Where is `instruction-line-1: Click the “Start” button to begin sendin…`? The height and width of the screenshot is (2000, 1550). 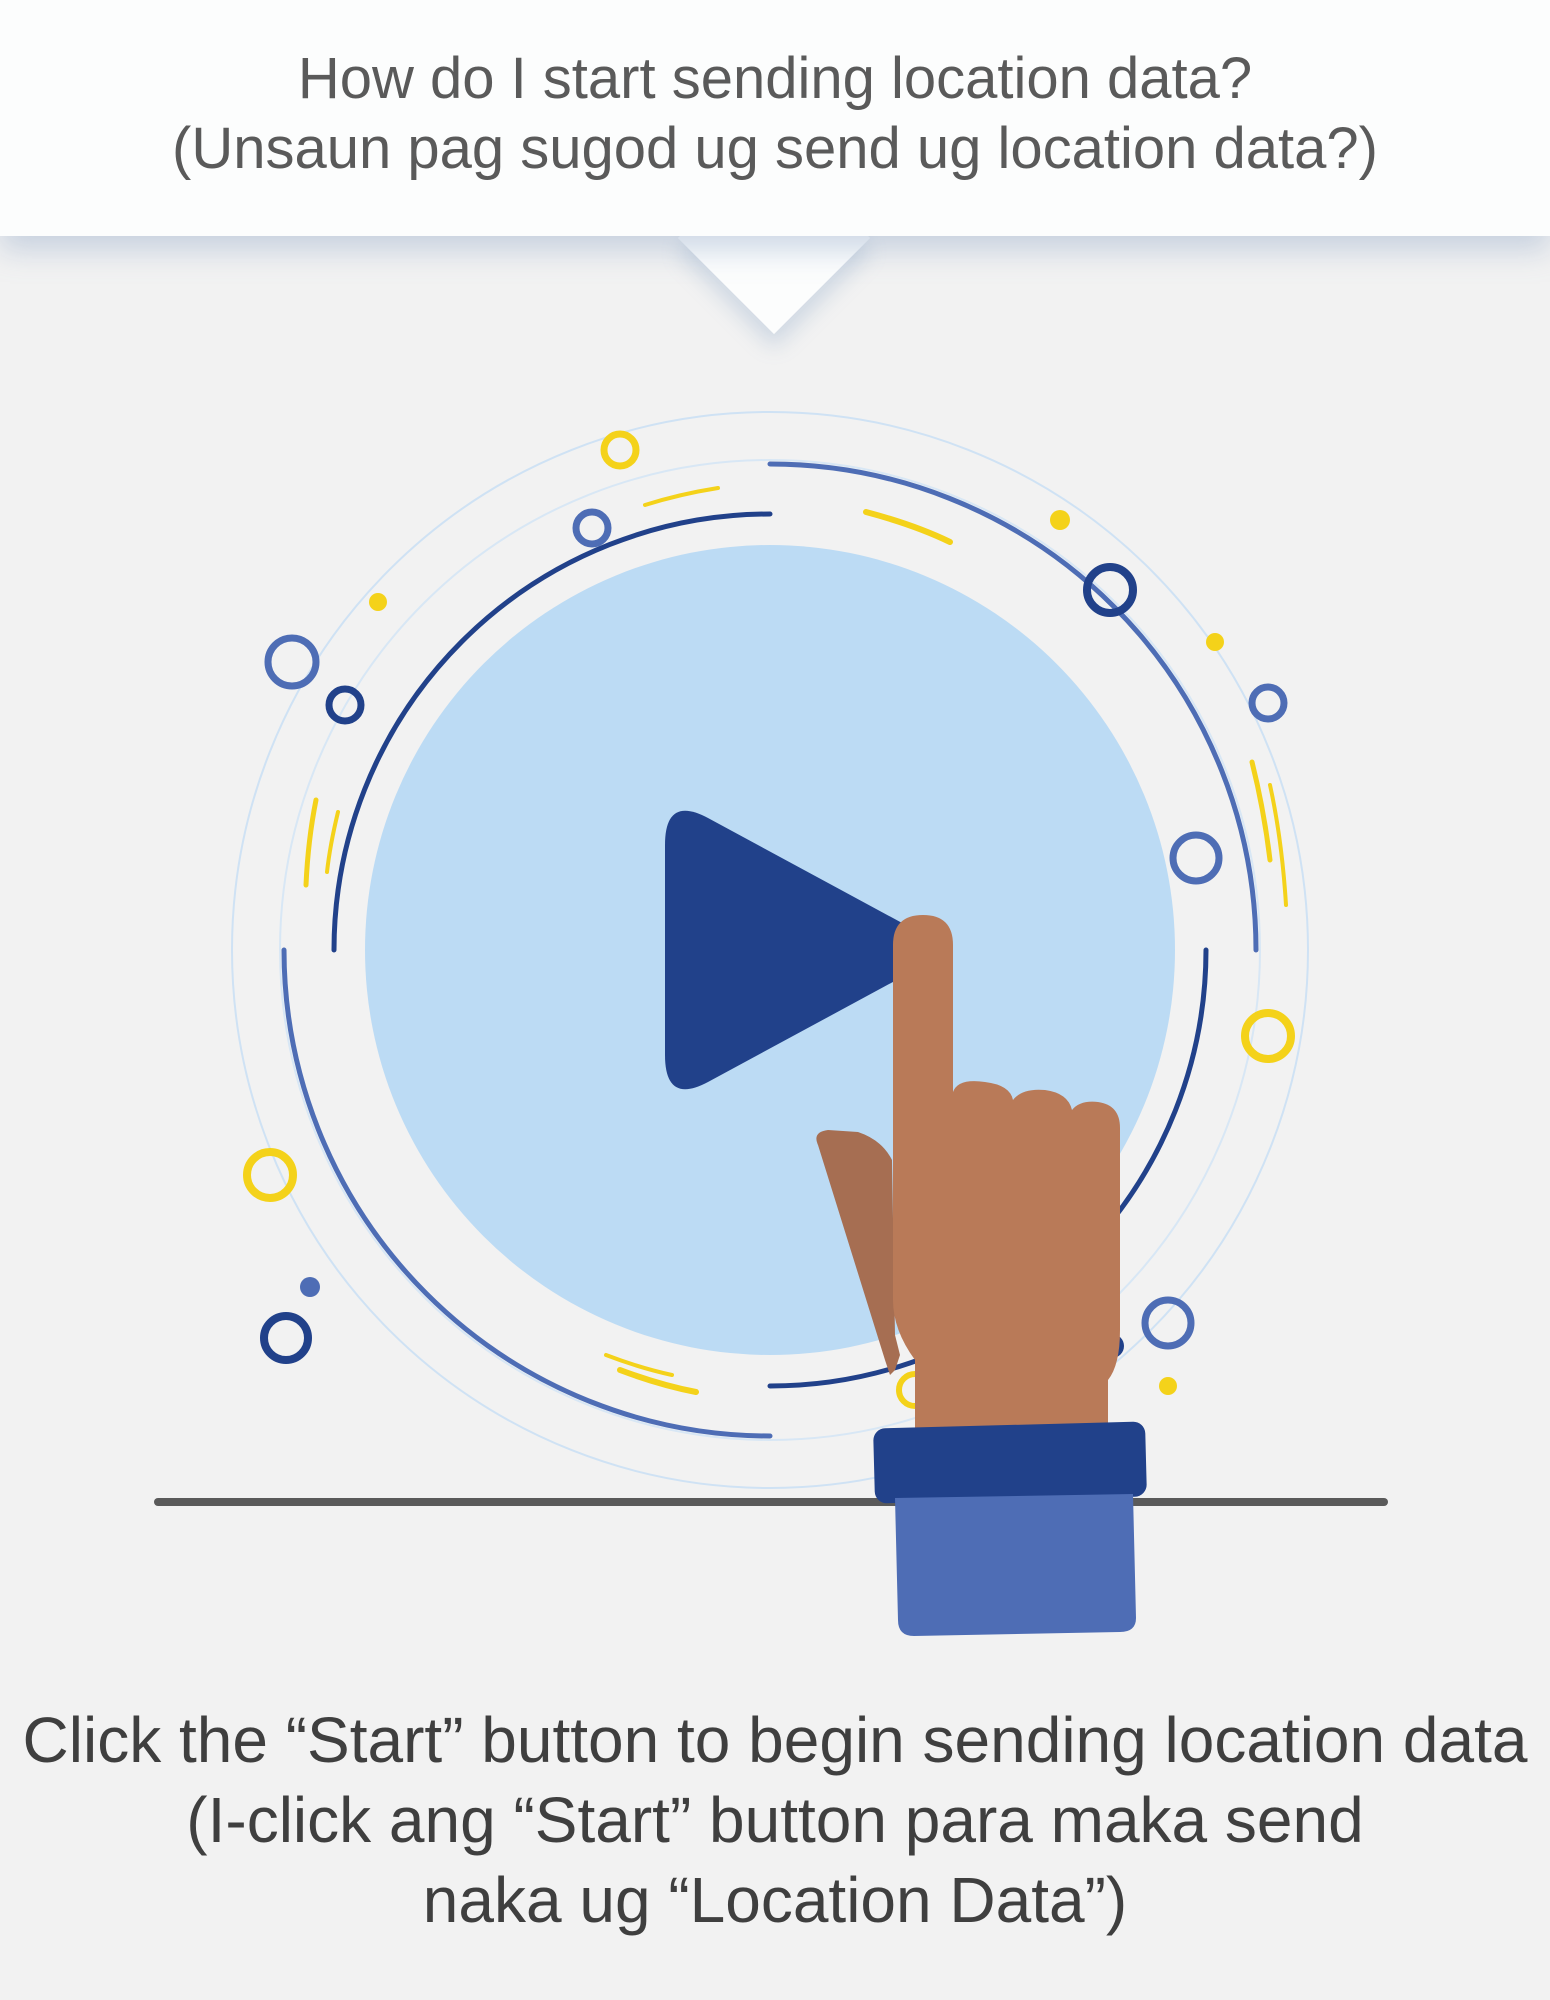 instruction-line-1: Click the “Start” button to begin sendin… is located at coordinates (775, 1740).